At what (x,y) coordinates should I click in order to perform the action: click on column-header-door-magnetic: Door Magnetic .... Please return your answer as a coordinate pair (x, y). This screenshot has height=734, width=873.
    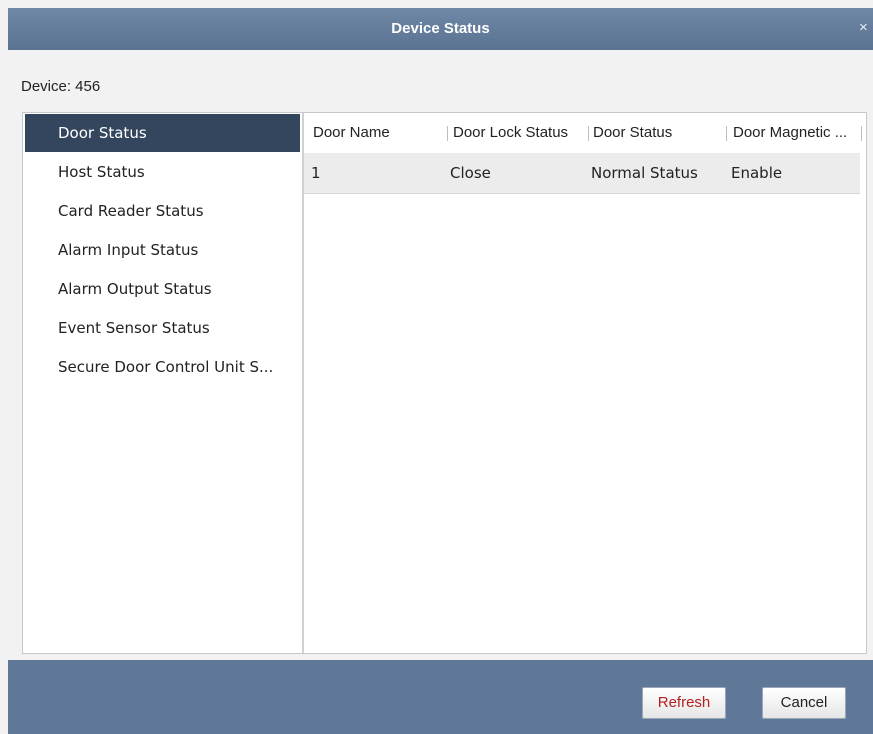
    Looking at the image, I should click on (790, 133).